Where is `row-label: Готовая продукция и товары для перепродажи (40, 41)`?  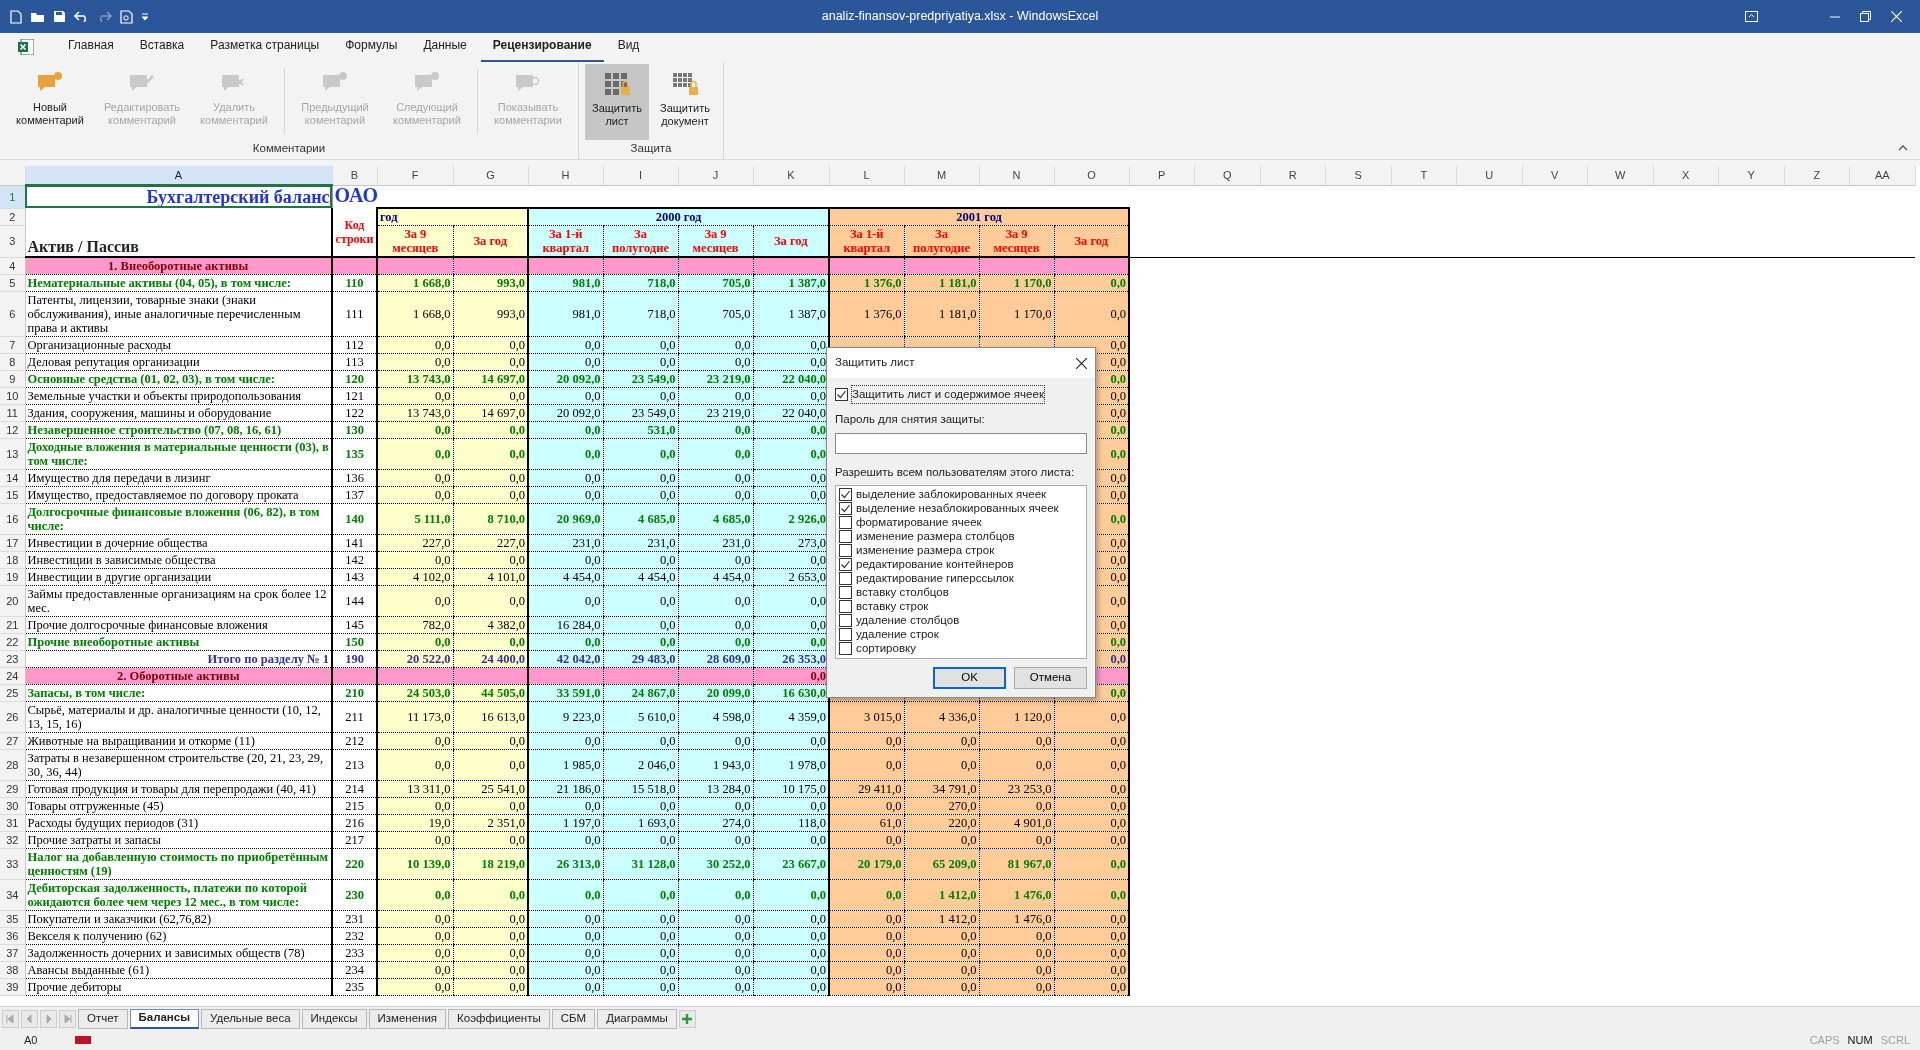 row-label: Готовая продукция и товары для перепродажи (40, 41) is located at coordinates (178, 789).